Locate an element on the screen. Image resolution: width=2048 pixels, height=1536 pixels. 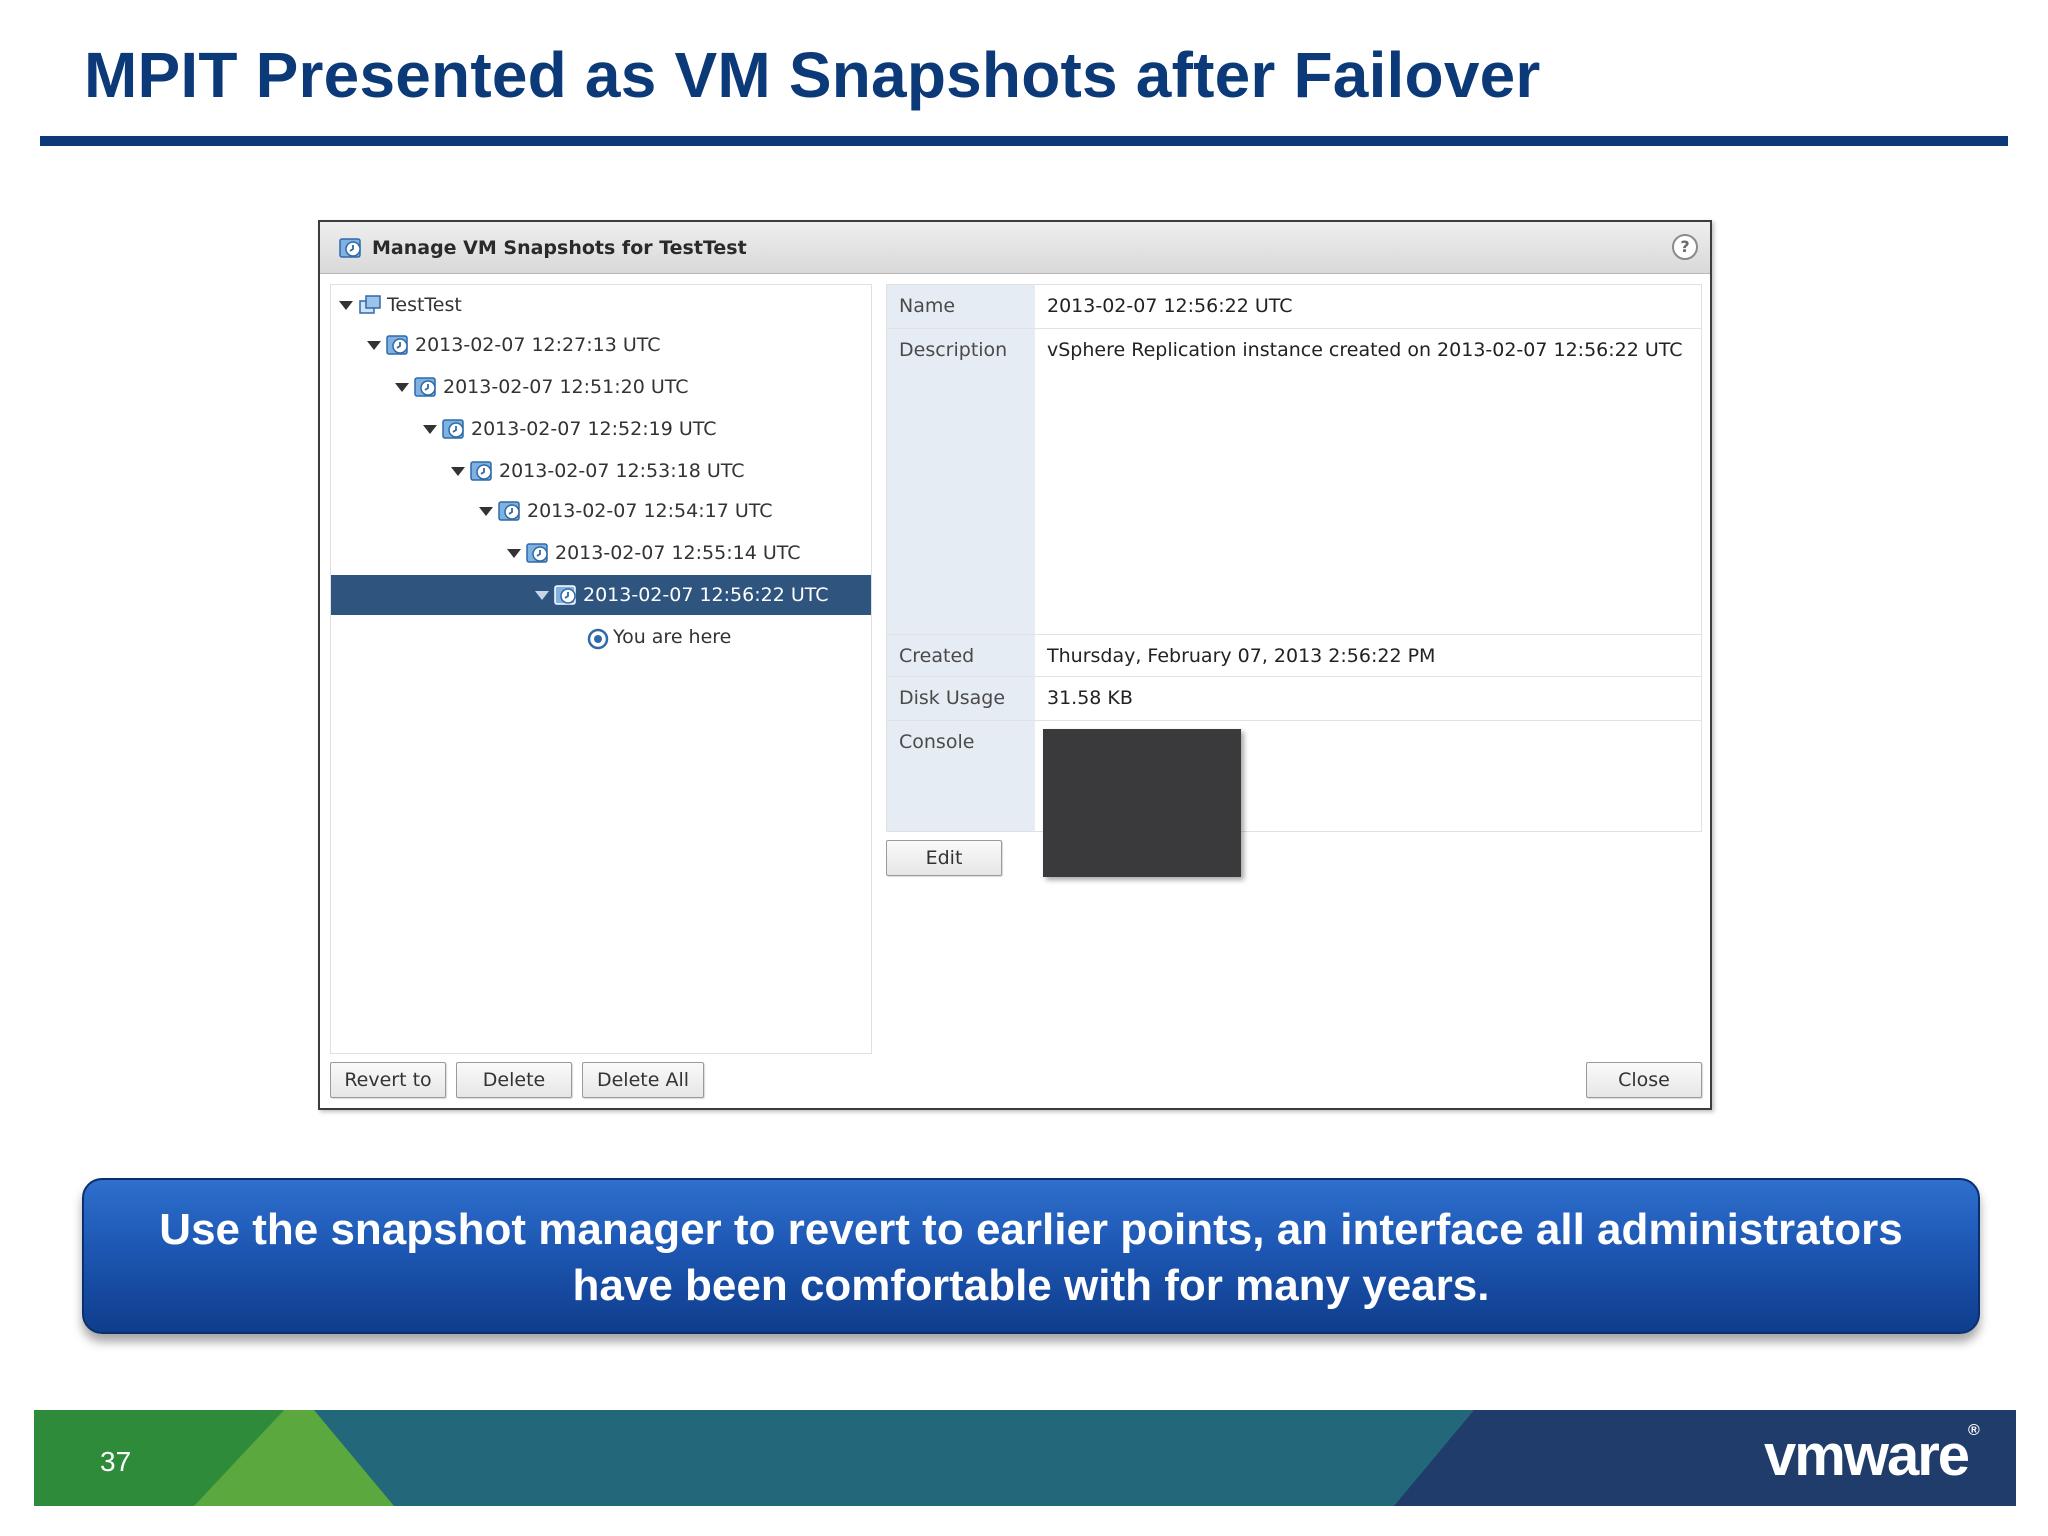
you-are-here-icon is located at coordinates (598, 639).